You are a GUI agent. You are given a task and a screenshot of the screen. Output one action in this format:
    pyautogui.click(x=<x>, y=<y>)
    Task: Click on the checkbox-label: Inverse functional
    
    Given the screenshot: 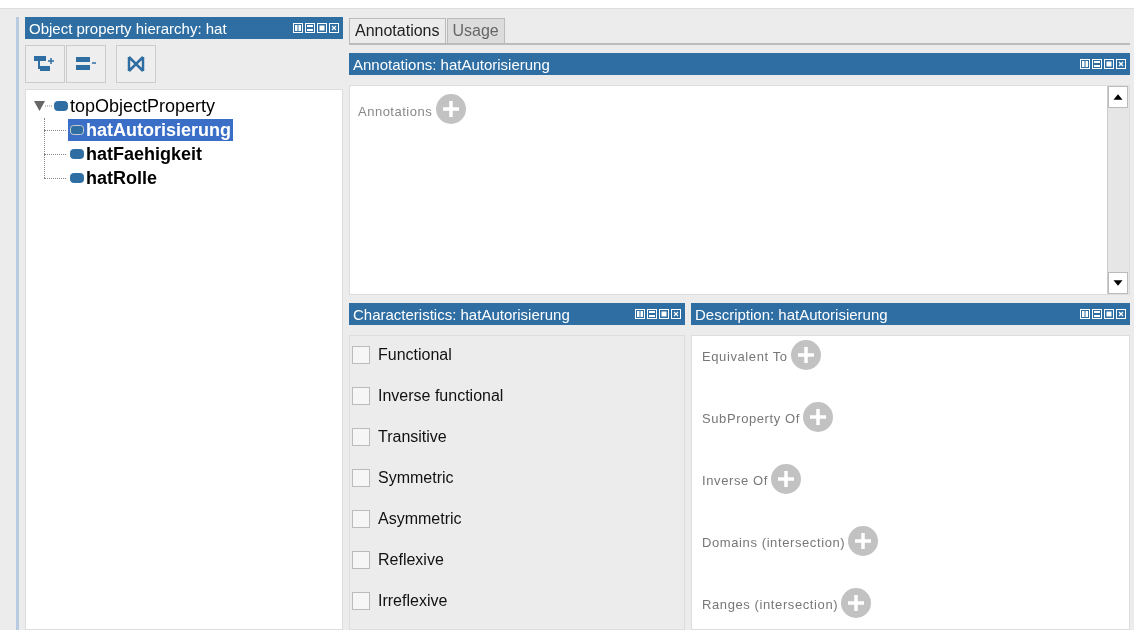 What is the action you would take?
    pyautogui.click(x=441, y=396)
    